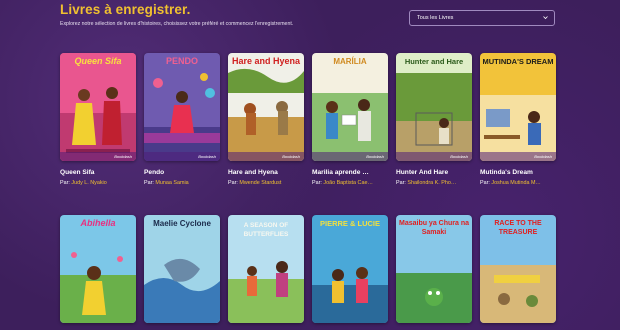 Image resolution: width=620 pixels, height=330 pixels. I want to click on book-cover: Hare and Hyena Bookdash, so click(266, 107).